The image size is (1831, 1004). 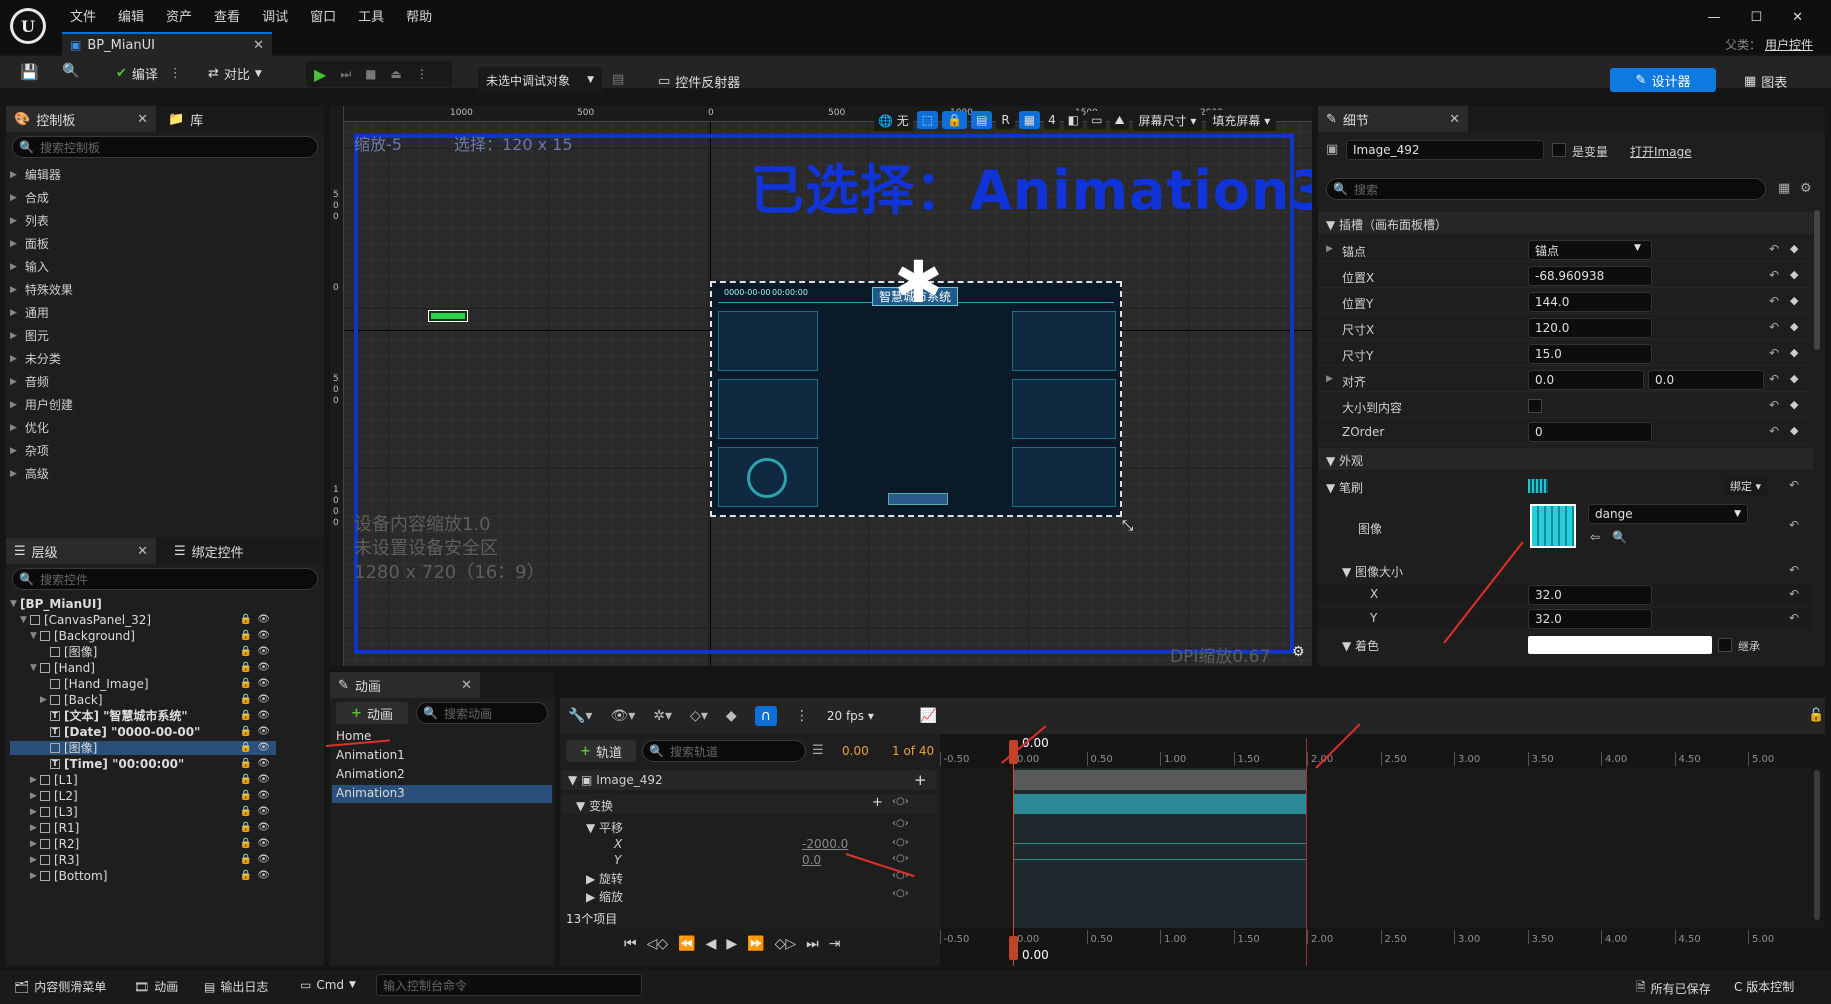 What do you see at coordinates (1620, 645) in the screenshot?
I see `tint-color-swatch` at bounding box center [1620, 645].